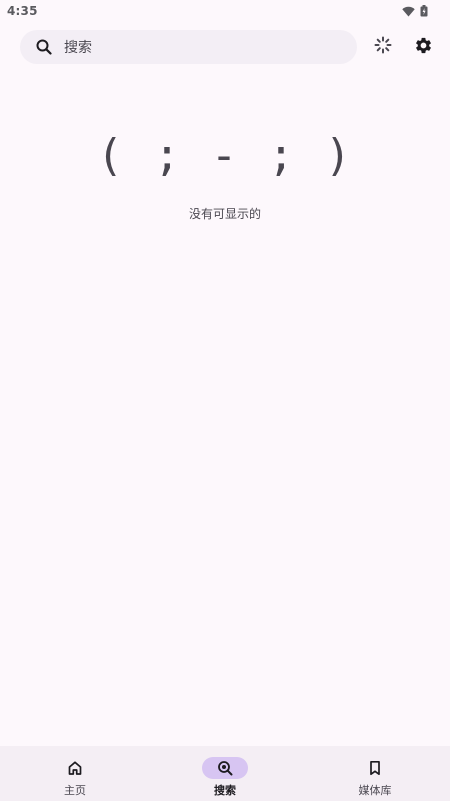  What do you see at coordinates (424, 11) in the screenshot?
I see `battery-icon` at bounding box center [424, 11].